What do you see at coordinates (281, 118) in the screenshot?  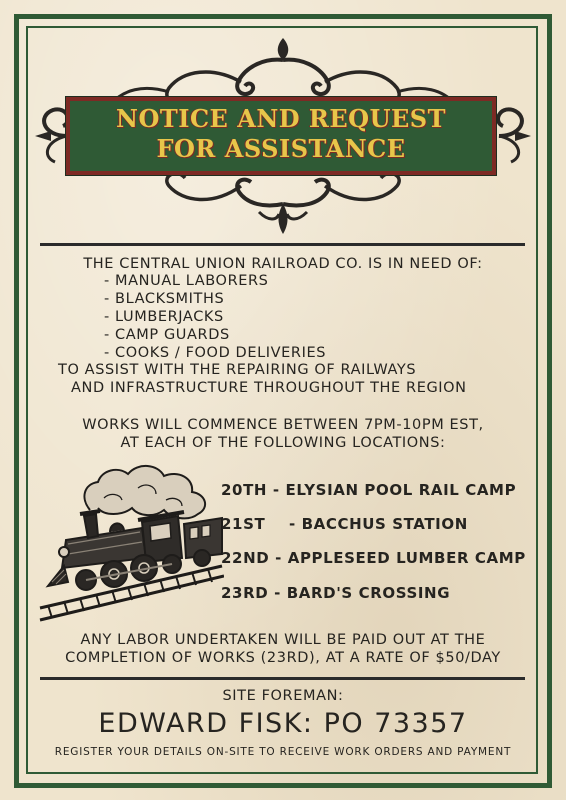 I see `title-line-1: NOTICE AND REQUEST` at bounding box center [281, 118].